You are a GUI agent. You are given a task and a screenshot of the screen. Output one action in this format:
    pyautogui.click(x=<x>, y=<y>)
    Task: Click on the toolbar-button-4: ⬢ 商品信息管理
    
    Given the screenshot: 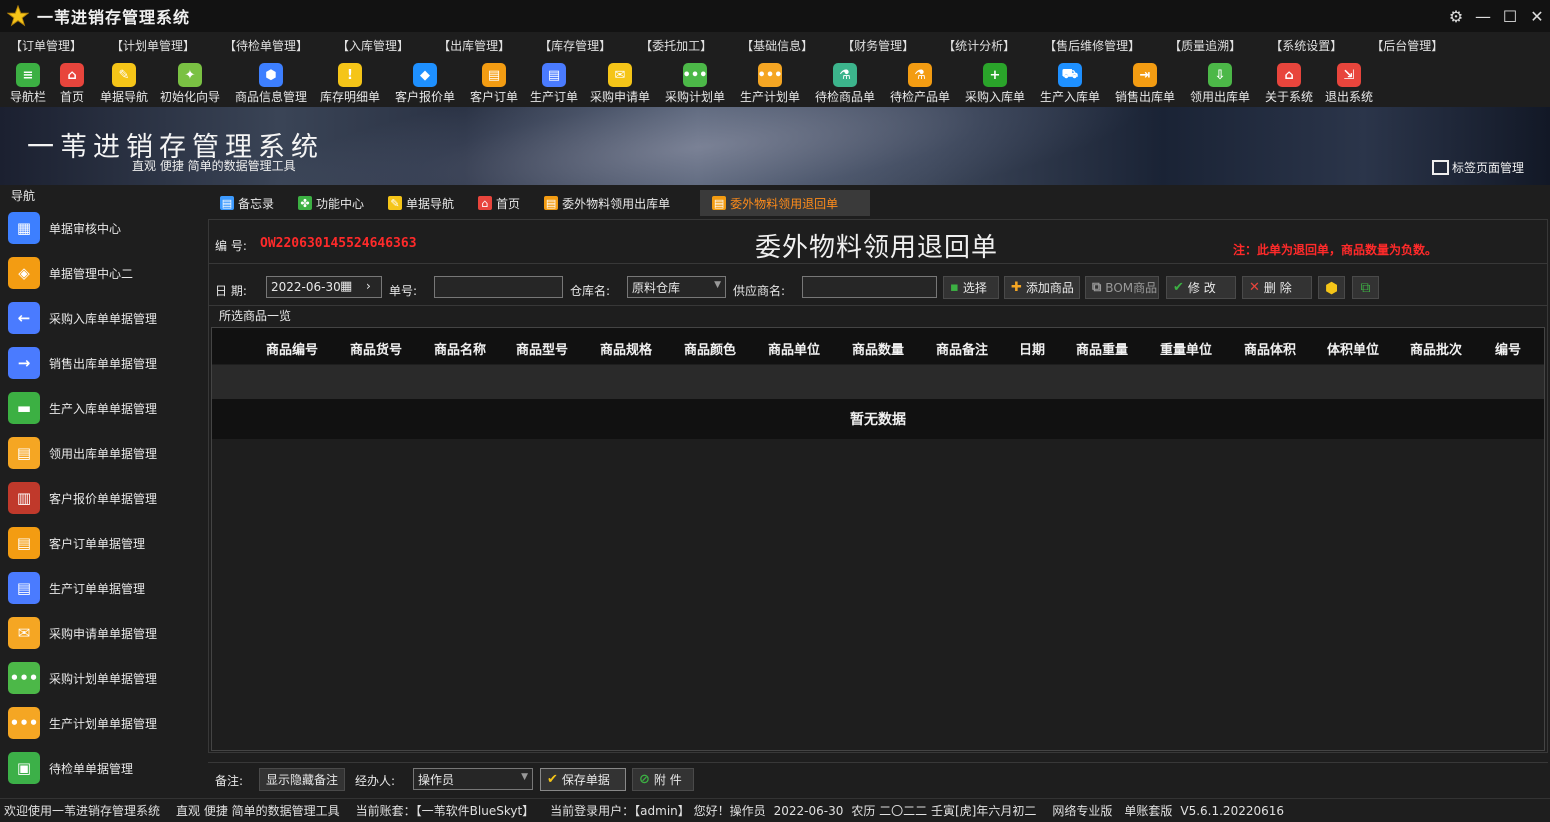 What is the action you would take?
    pyautogui.click(x=271, y=81)
    